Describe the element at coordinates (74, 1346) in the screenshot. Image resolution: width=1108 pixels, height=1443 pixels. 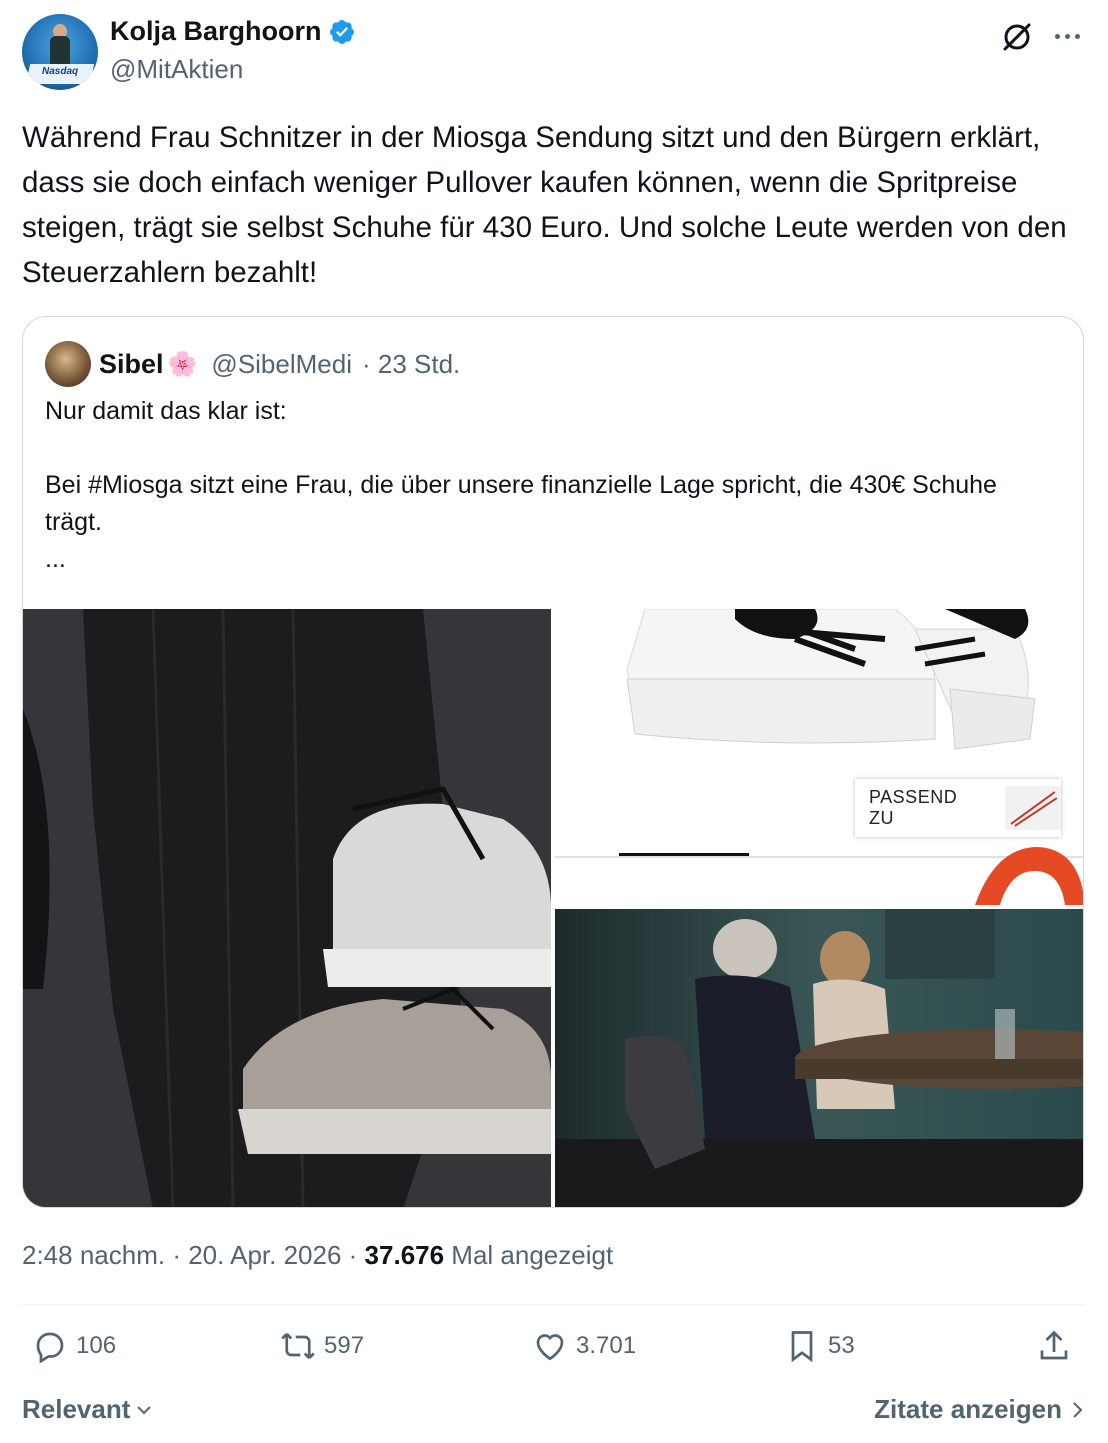
I see `reply-button: 106` at that location.